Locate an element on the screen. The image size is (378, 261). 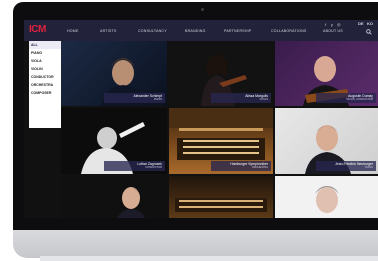
filter-orchestra: ORCHESTRA is located at coordinates (45, 85).